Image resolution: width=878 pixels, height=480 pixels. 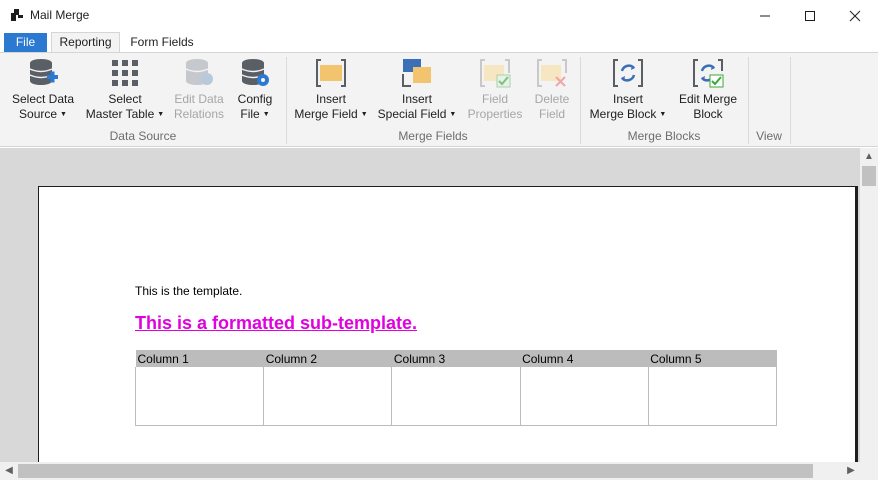 I want to click on insert-special-field-button: Insert Special Field ▼, so click(x=417, y=89).